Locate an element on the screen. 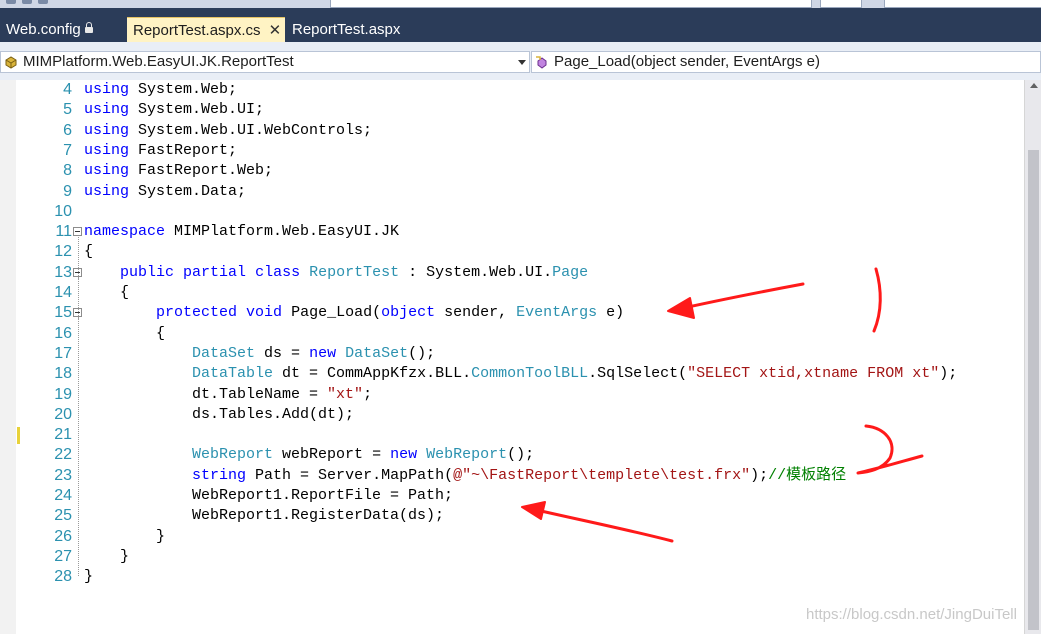  code-token: protected is located at coordinates (197, 313).